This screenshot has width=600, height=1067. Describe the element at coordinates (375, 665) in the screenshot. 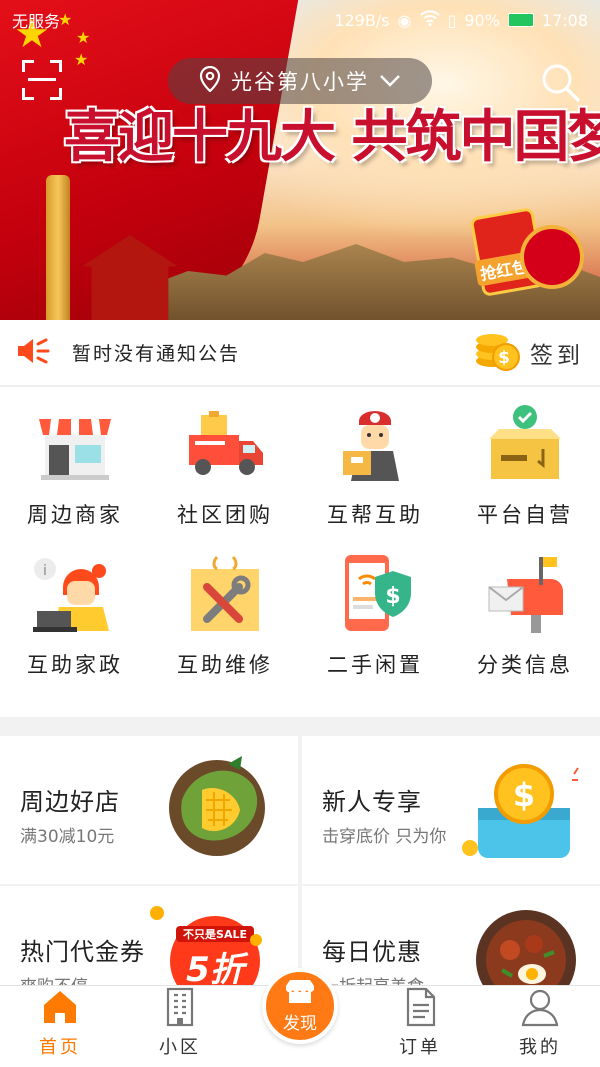

I see `grid-item-label: 二手闲置` at that location.